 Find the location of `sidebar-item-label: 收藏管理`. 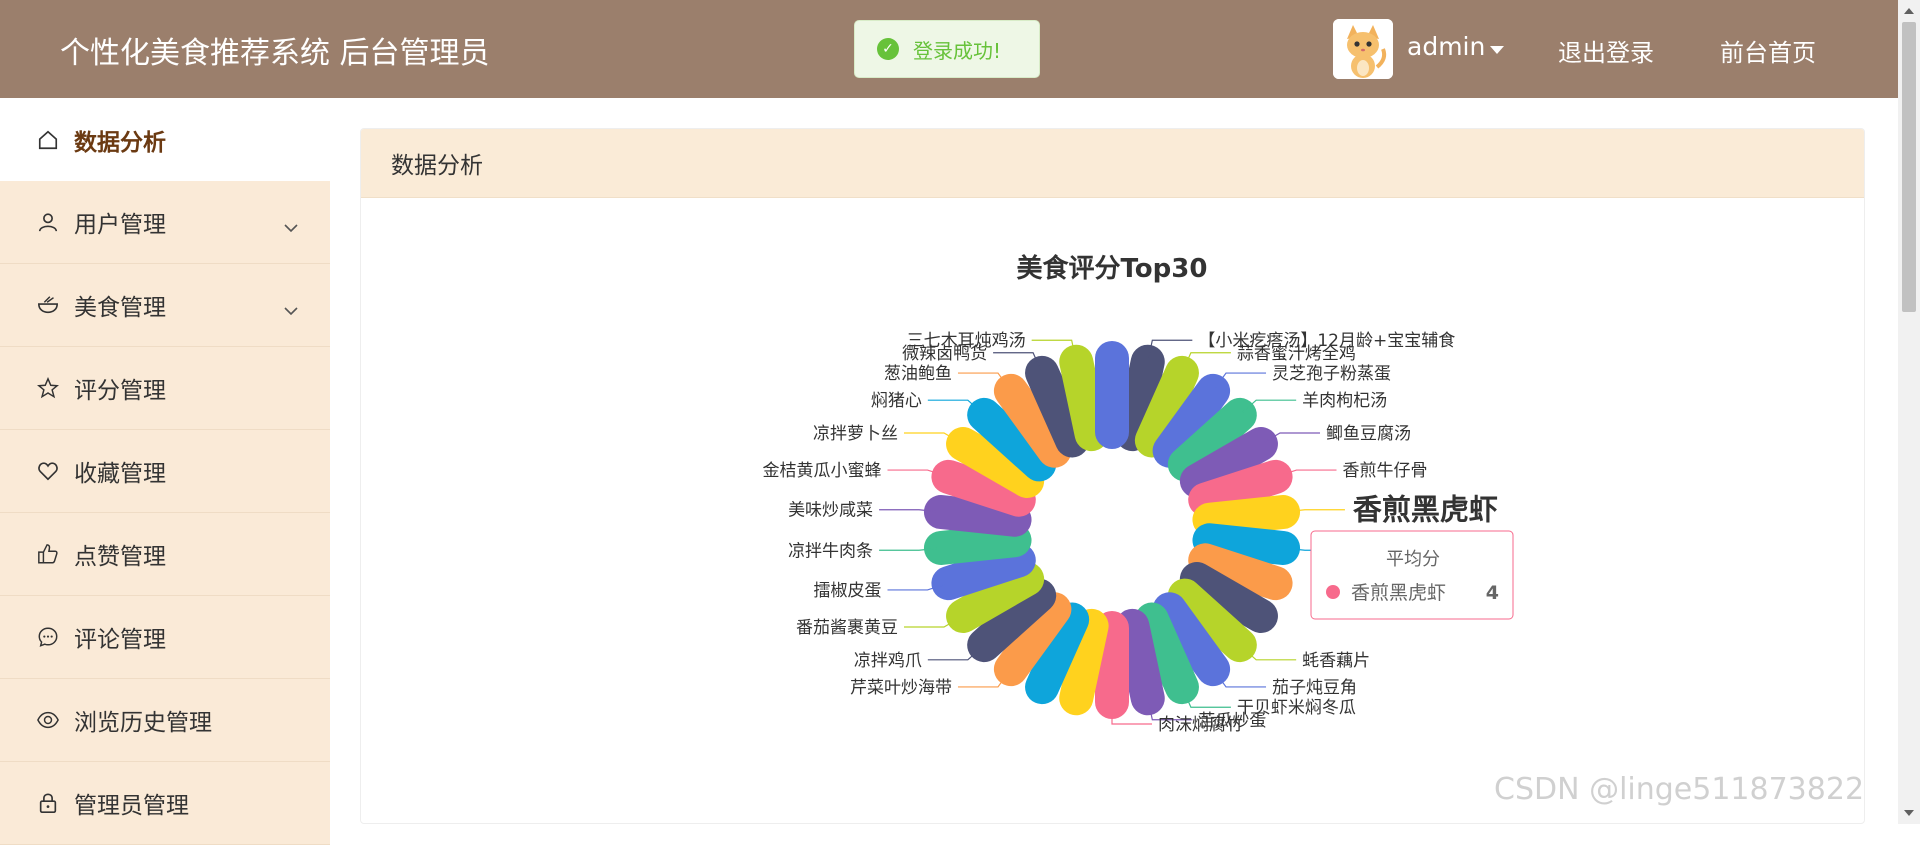

sidebar-item-label: 收藏管理 is located at coordinates (120, 474).